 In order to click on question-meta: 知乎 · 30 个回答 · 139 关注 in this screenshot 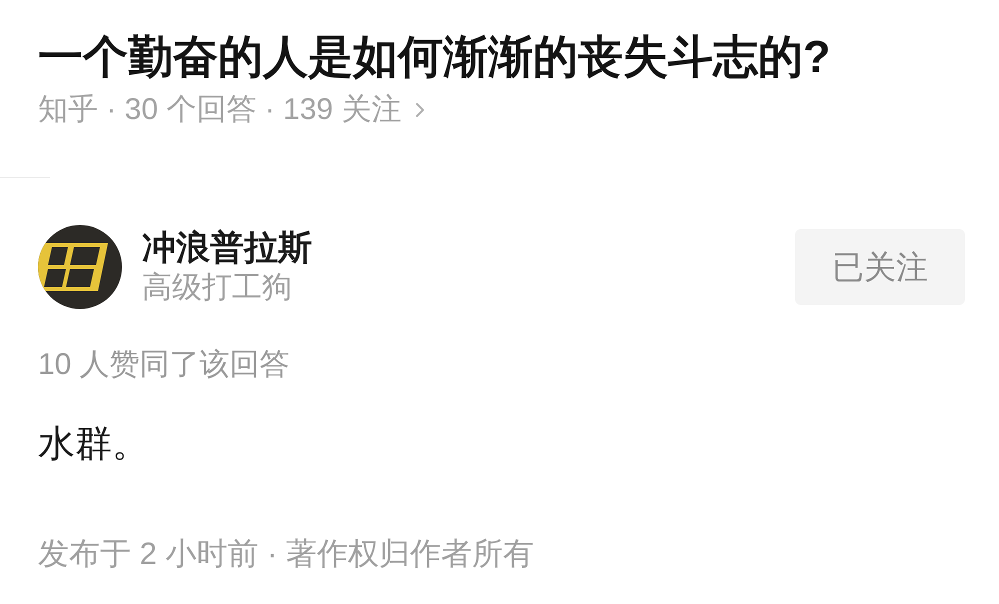, I will do `click(220, 109)`.